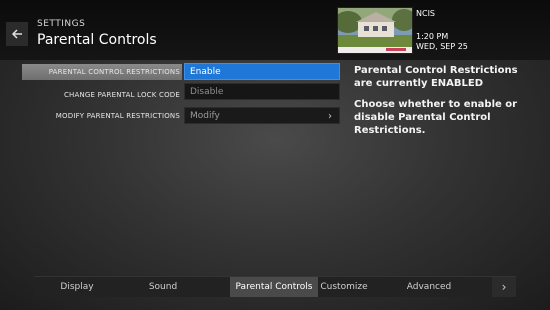  I want to click on disable-option: Disable, so click(262, 91).